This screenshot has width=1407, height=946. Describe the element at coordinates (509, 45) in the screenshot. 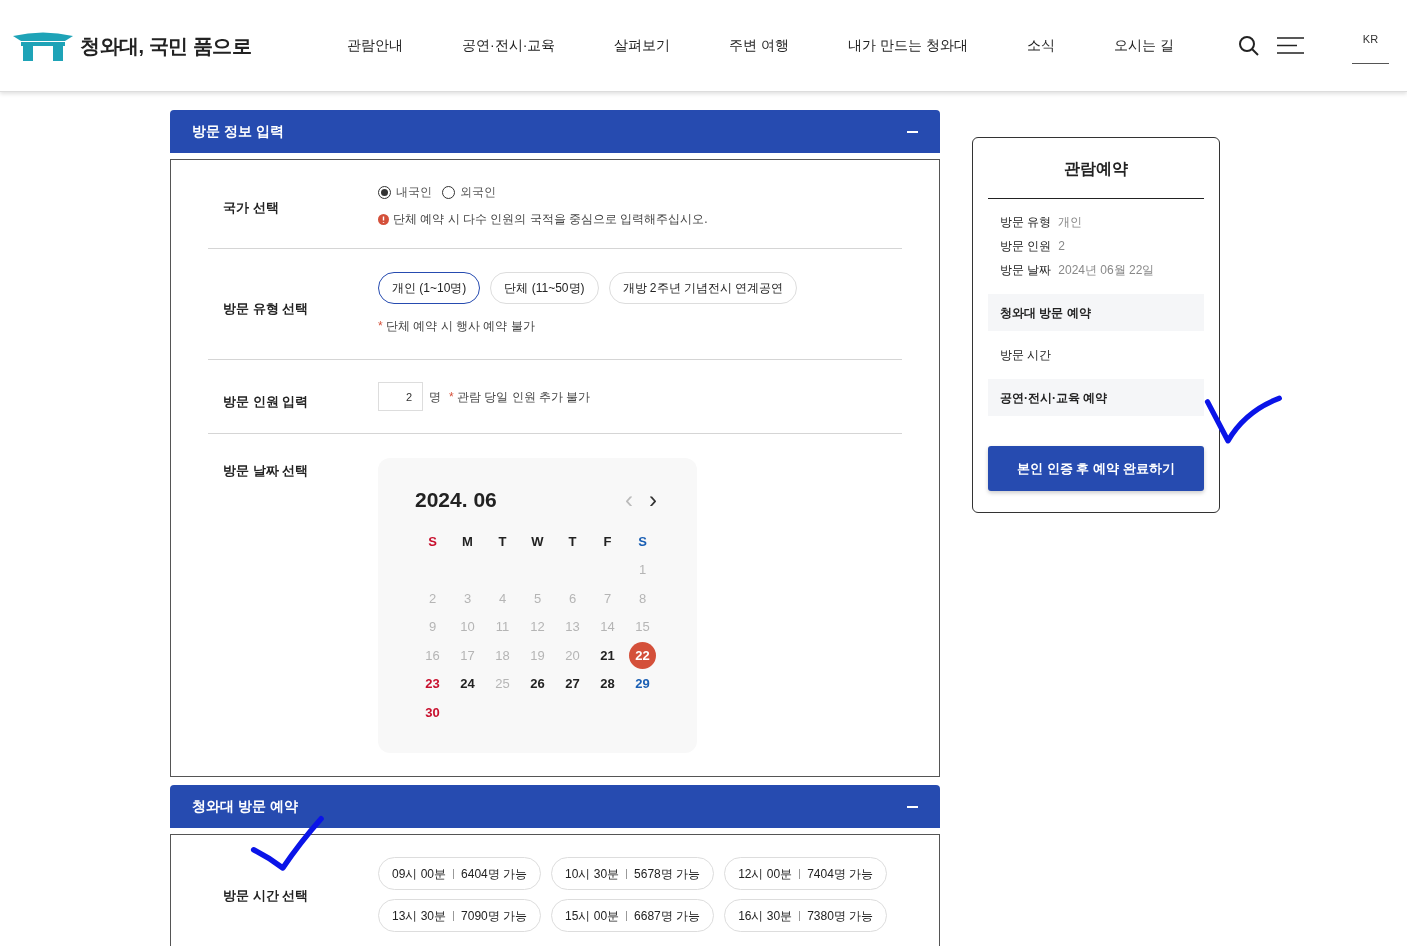

I see `nav-link: 공연·전시·교육` at that location.